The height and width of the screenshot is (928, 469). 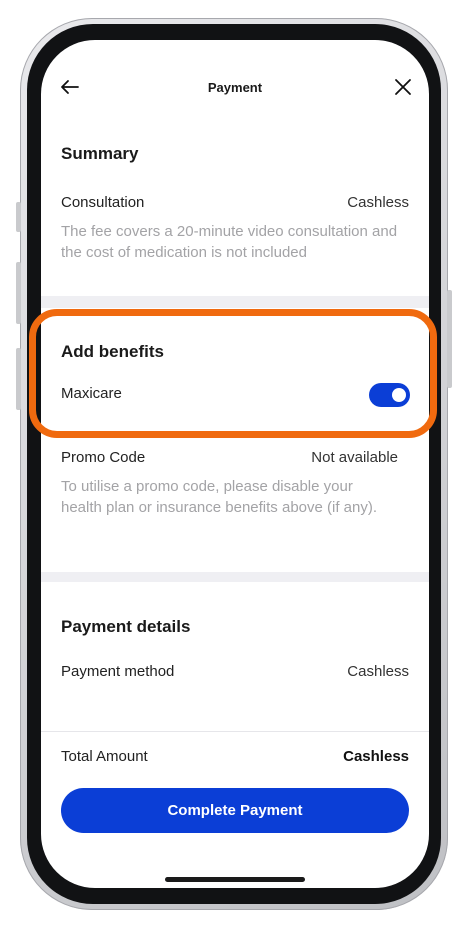 What do you see at coordinates (378, 671) in the screenshot?
I see `payment-method-value: Cashless` at bounding box center [378, 671].